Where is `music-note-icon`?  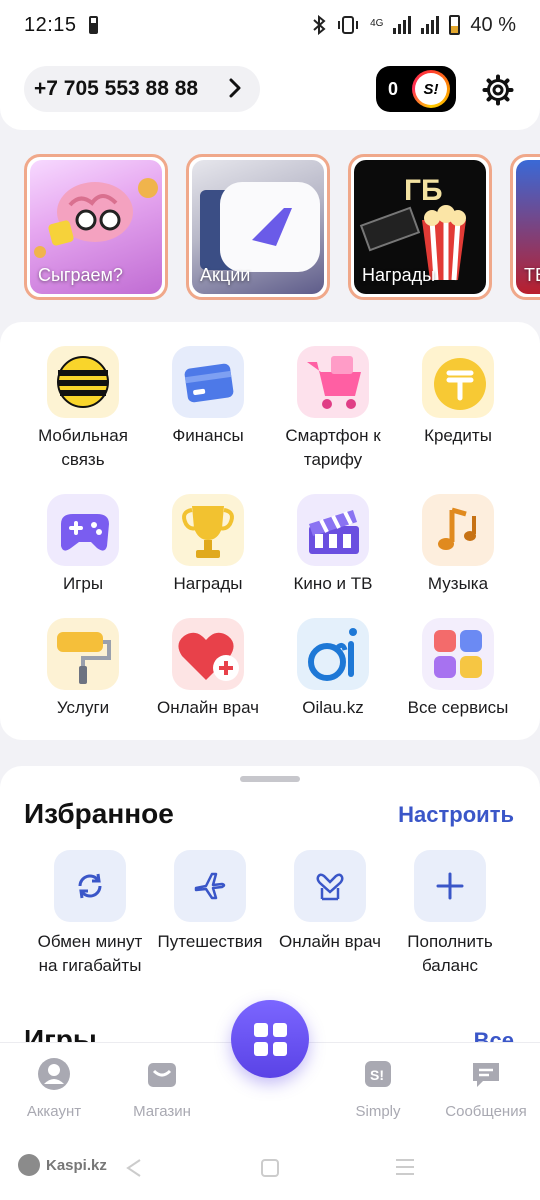 music-note-icon is located at coordinates (458, 530).